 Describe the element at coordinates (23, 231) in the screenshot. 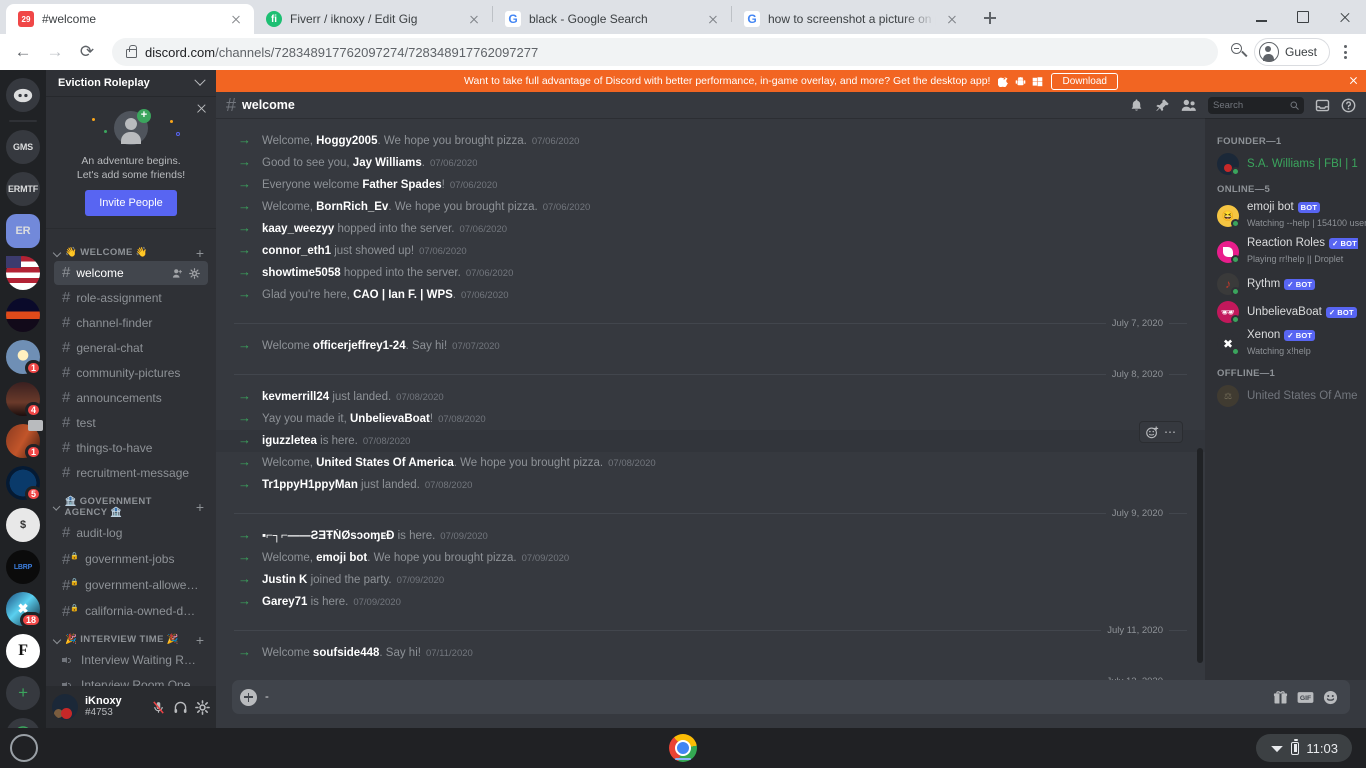

I see `guild-er-selected: ER` at that location.